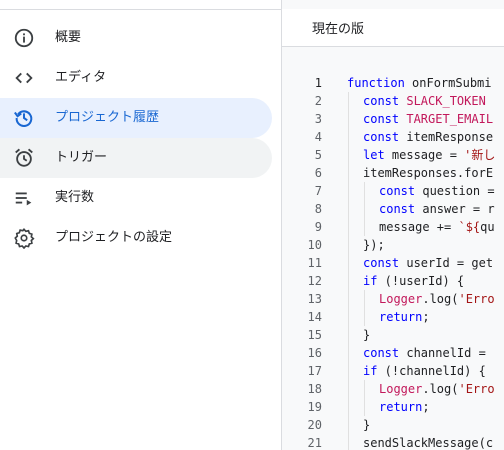 The height and width of the screenshot is (450, 504). I want to click on code-line: 20}, so click(393, 425).